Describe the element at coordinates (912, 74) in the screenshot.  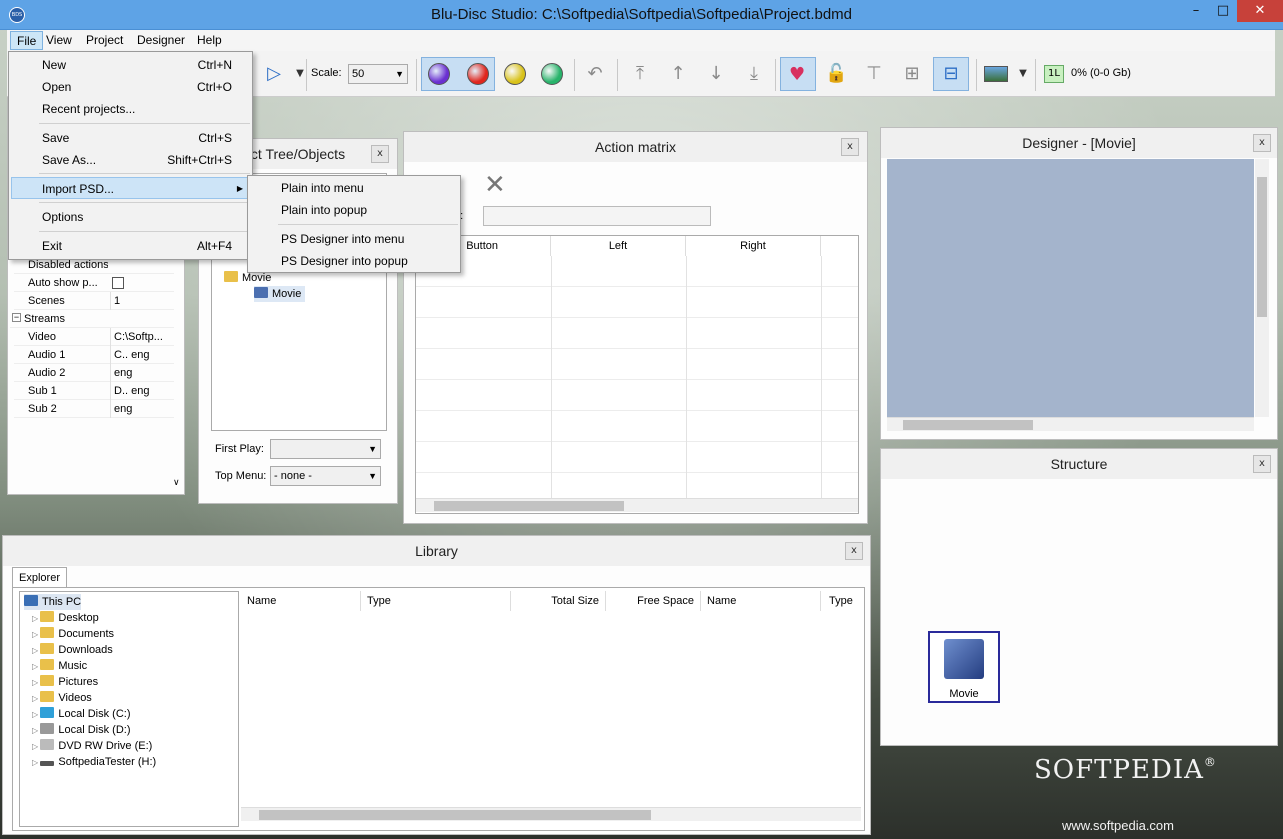
I see `grid-icon: ⊞` at that location.